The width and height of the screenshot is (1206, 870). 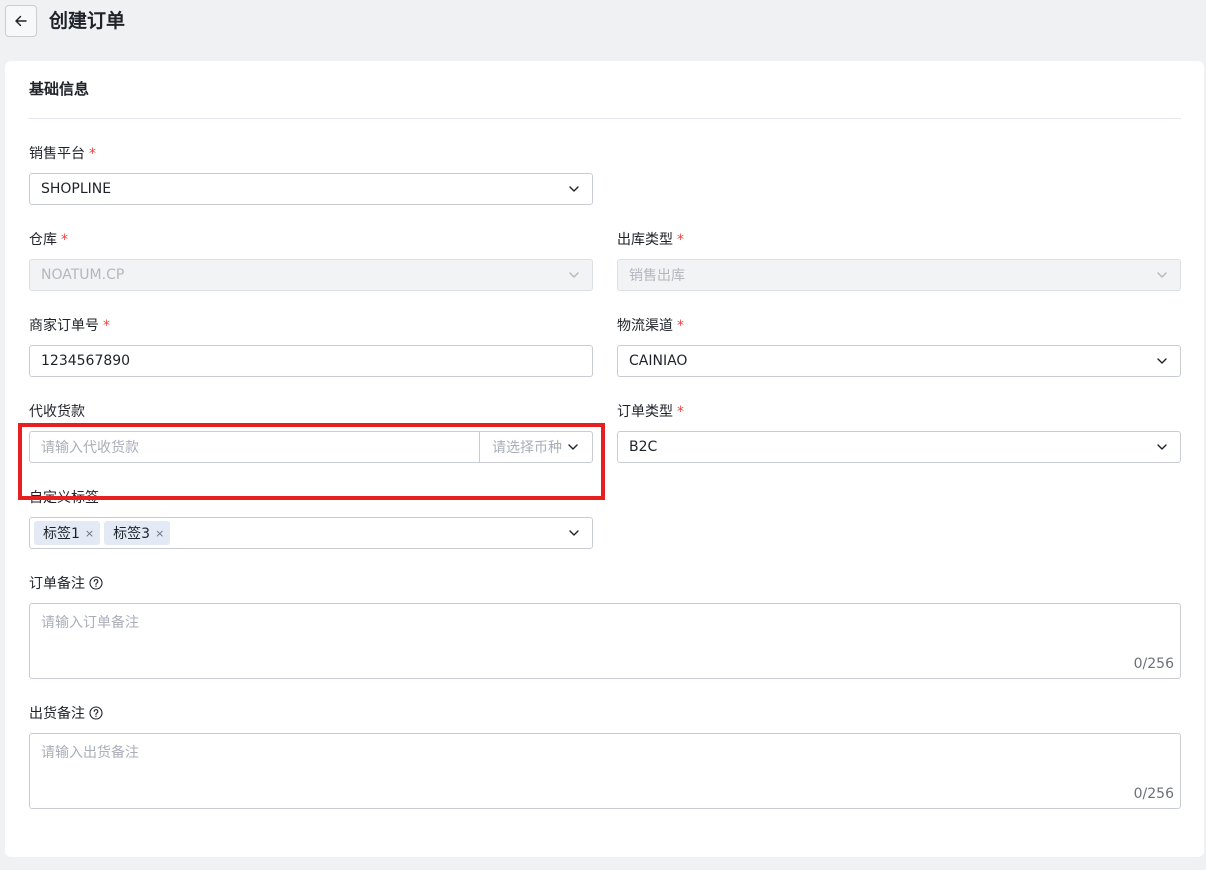 I want to click on logistics-channel-label: 物流渠道 *, so click(x=650, y=326).